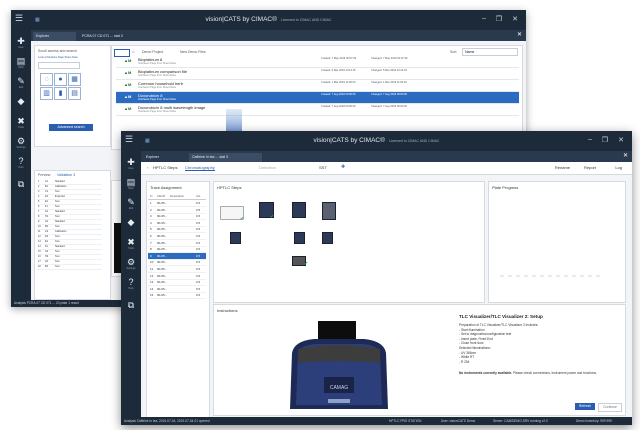  I want to click on filter-tile-5: ▮, so click(60, 93).